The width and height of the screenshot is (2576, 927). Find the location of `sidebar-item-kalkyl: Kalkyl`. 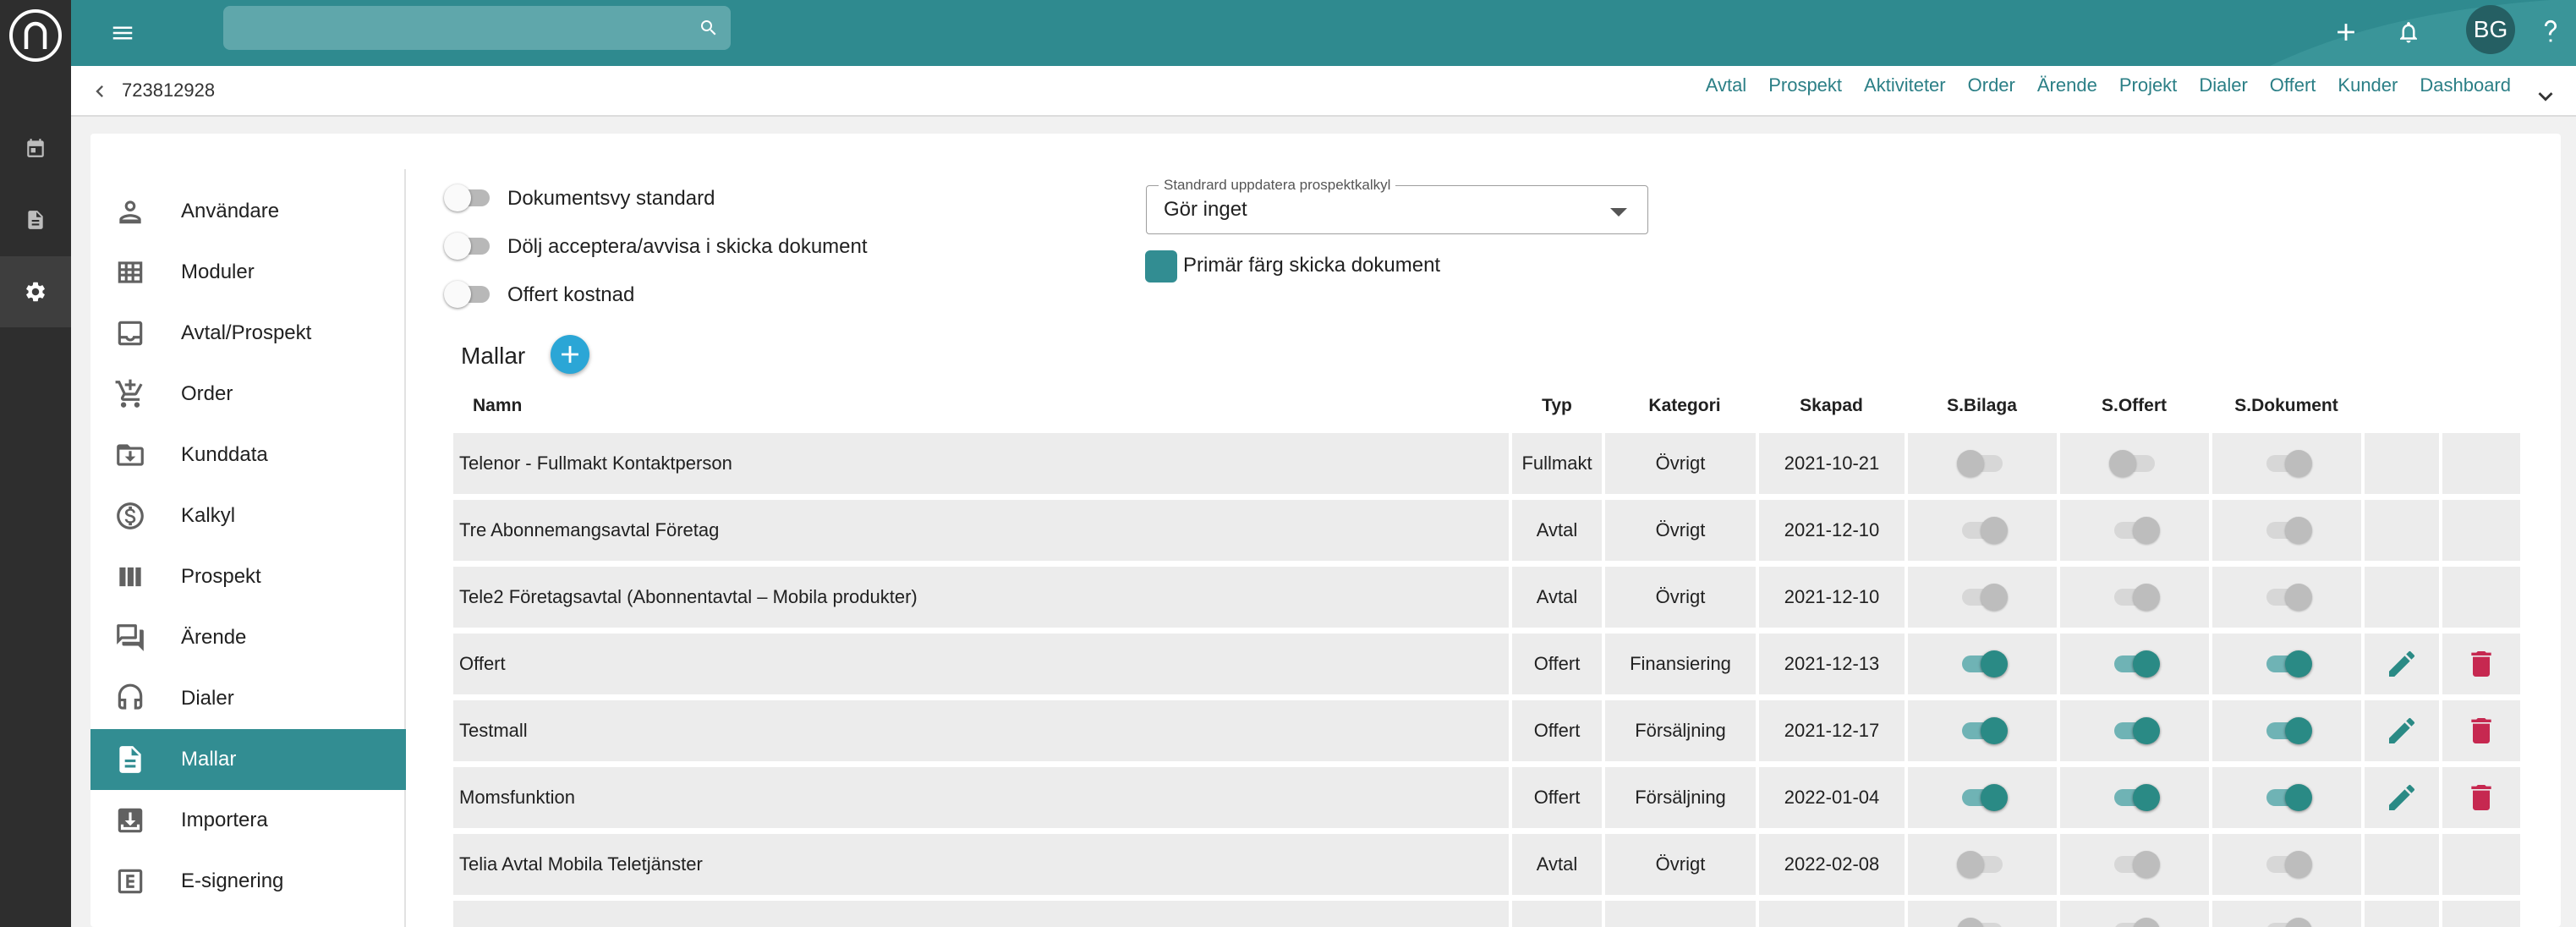

sidebar-item-kalkyl: Kalkyl is located at coordinates (248, 516).